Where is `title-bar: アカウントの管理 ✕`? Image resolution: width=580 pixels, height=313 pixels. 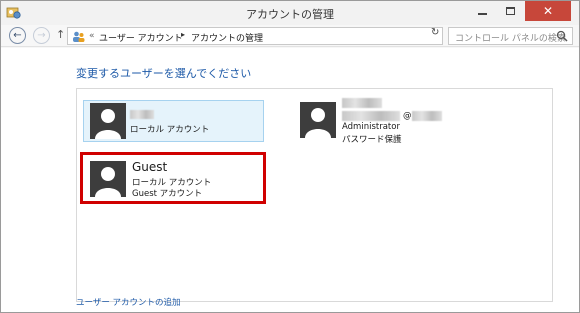
title-bar: アカウントの管理 ✕ is located at coordinates (290, 13).